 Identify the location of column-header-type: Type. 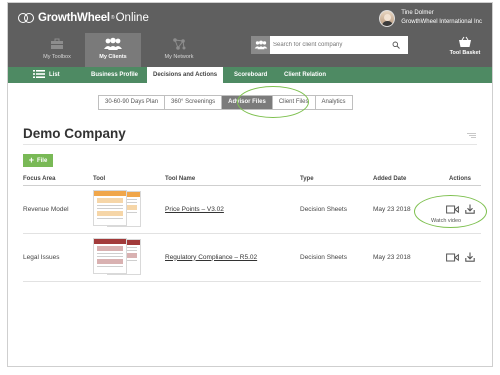
(336, 179).